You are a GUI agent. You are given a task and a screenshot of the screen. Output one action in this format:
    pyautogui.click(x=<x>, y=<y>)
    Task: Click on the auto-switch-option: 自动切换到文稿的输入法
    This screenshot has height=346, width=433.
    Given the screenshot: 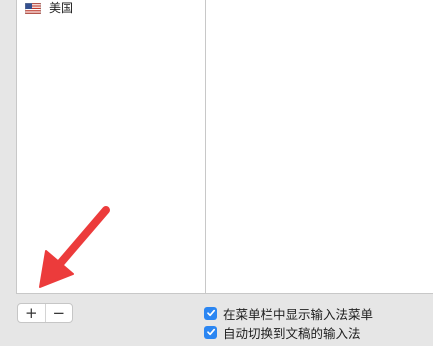 What is the action you would take?
    pyautogui.click(x=282, y=332)
    